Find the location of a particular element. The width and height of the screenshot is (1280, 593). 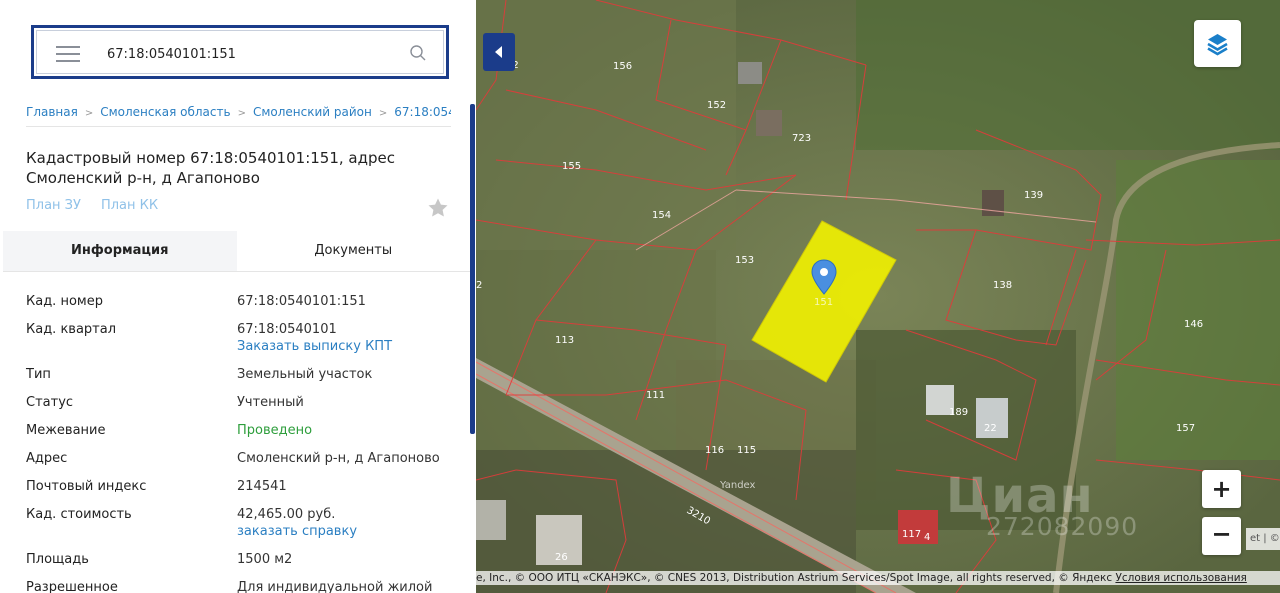

plot-label: 111 is located at coordinates (655, 395).